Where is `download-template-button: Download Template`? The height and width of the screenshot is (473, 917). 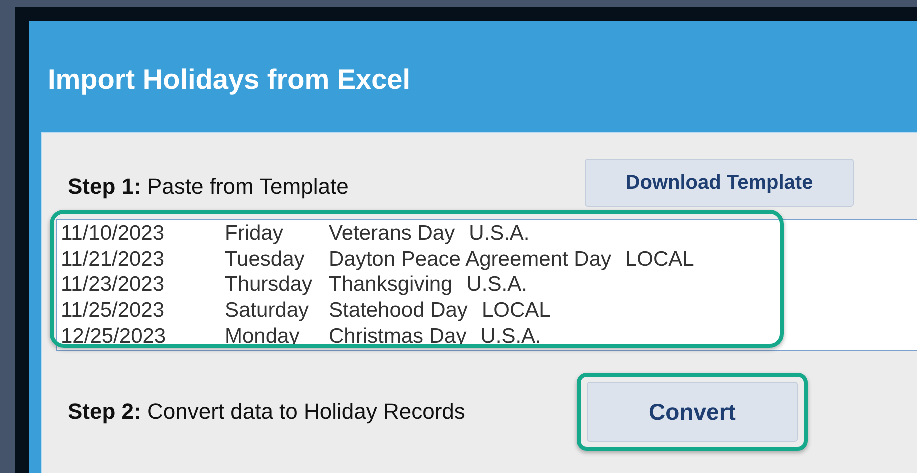 download-template-button: Download Template is located at coordinates (719, 183).